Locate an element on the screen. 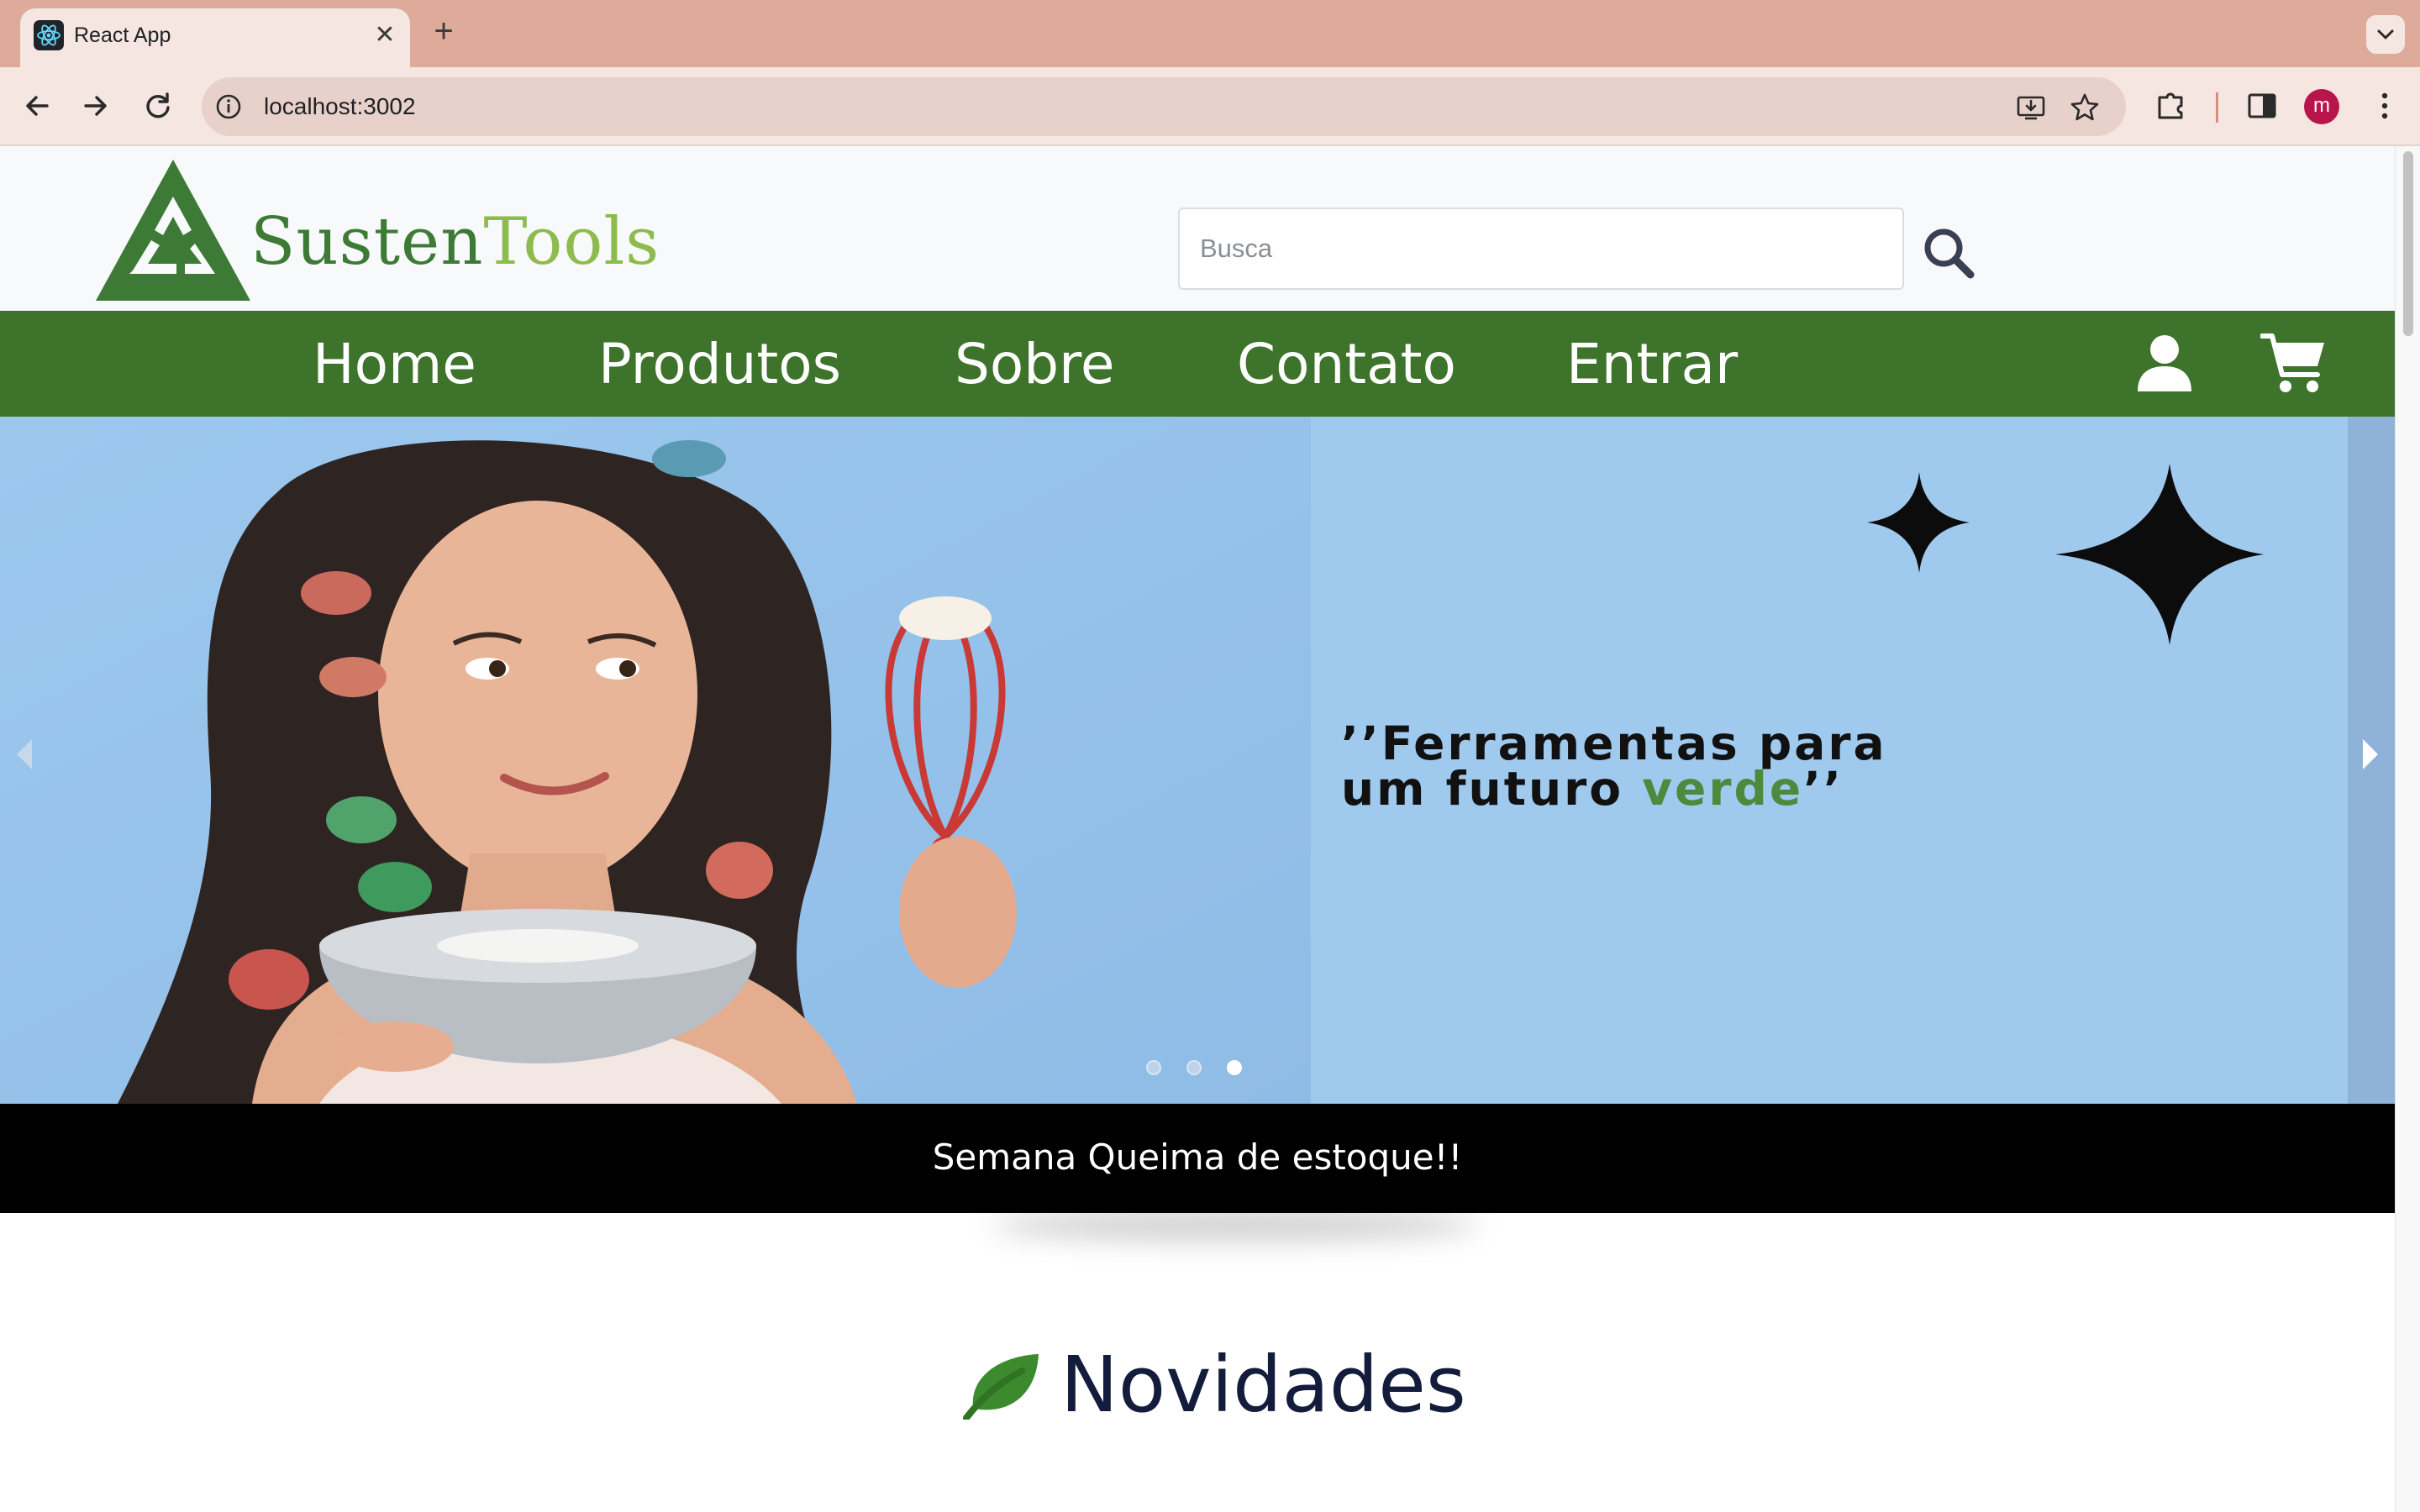 The width and height of the screenshot is (2420, 1512). react-favicon-icon is located at coordinates (49, 35).